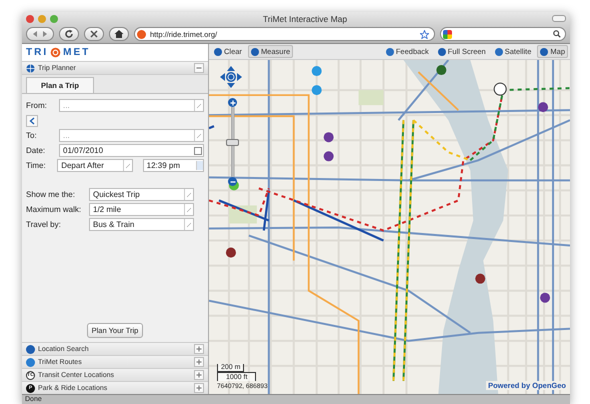 The height and width of the screenshot is (404, 590). I want to click on option-label: Show me the:, so click(51, 194).